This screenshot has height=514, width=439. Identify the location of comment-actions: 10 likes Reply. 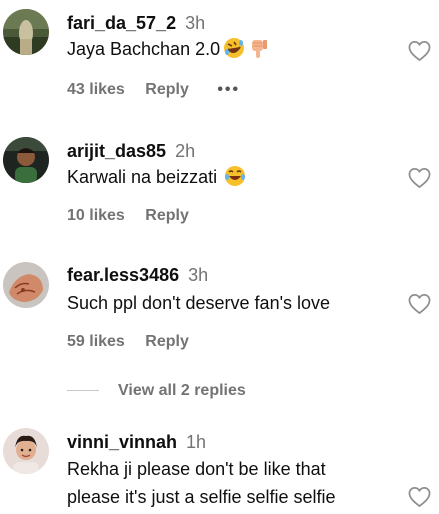
(128, 216).